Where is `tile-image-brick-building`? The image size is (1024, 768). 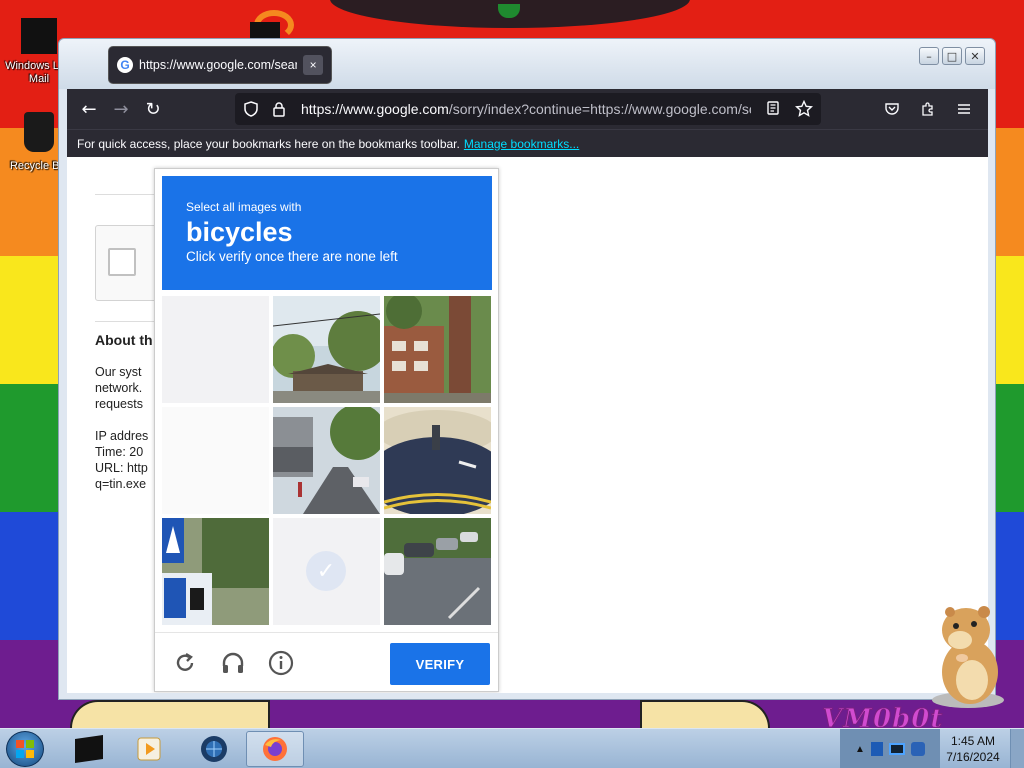
tile-image-brick-building is located at coordinates (437, 349).